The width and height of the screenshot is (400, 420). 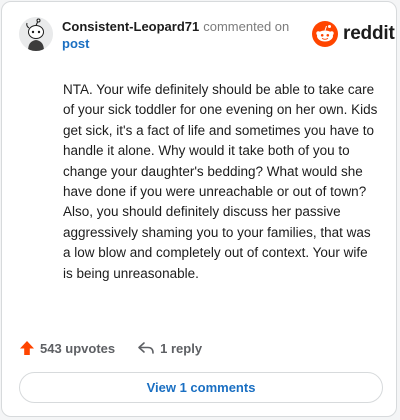 I want to click on post-link: post, so click(x=75, y=43).